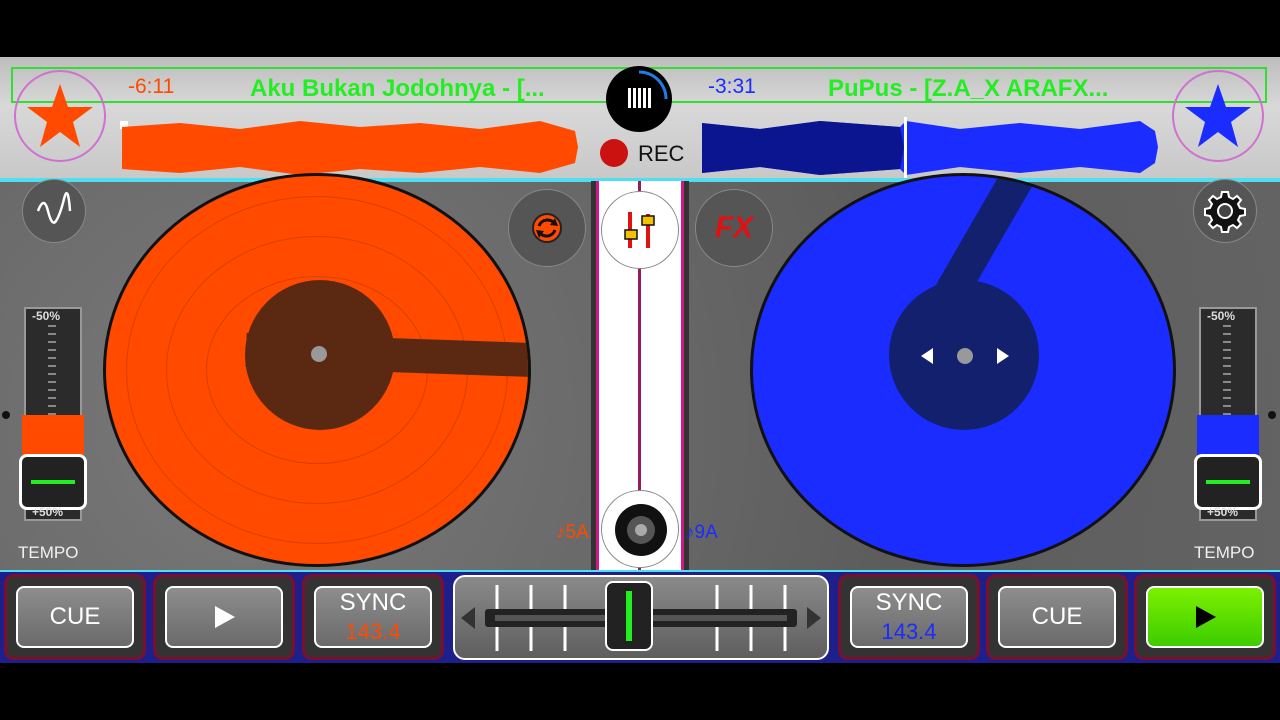 The width and height of the screenshot is (1280, 720). I want to click on record-button: REC, so click(643, 153).